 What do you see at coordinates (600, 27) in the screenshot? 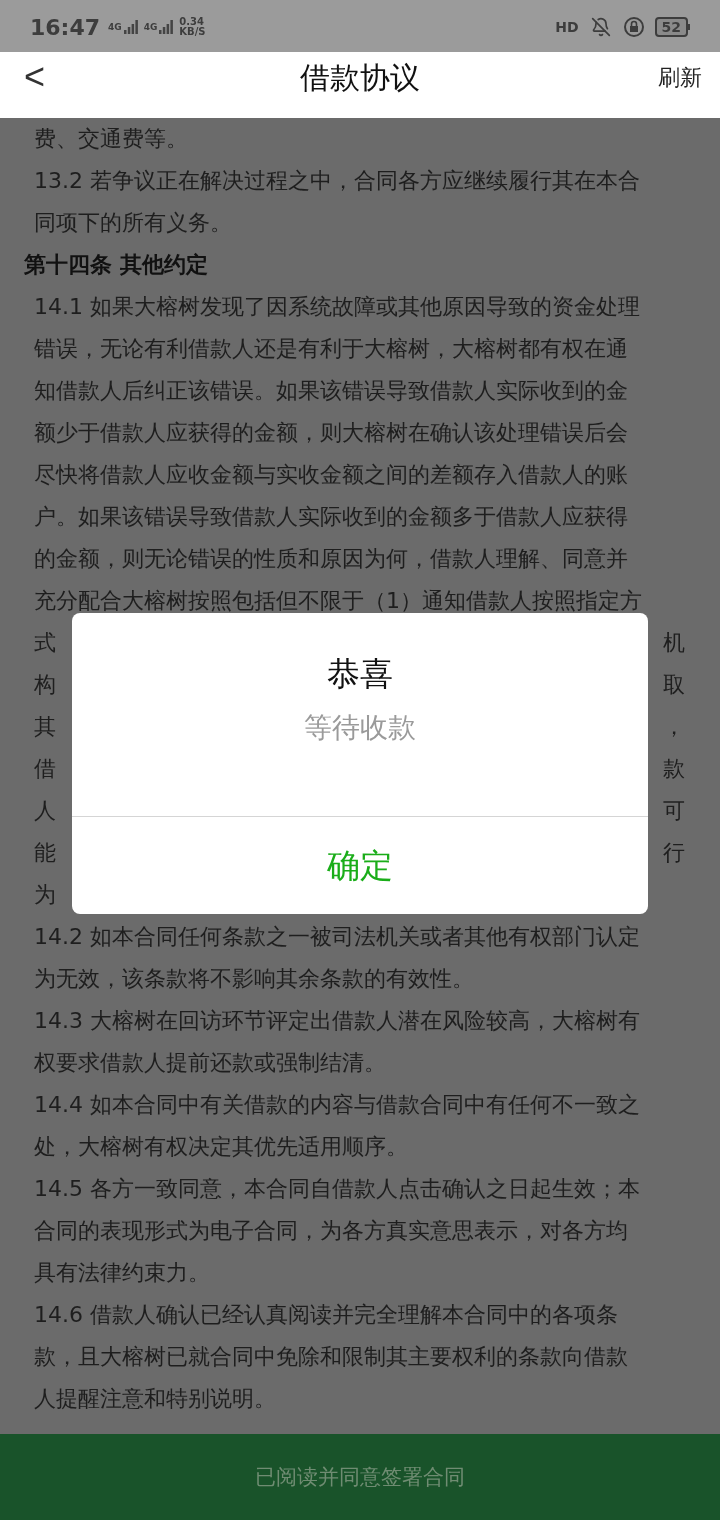
I see `mute-icon` at bounding box center [600, 27].